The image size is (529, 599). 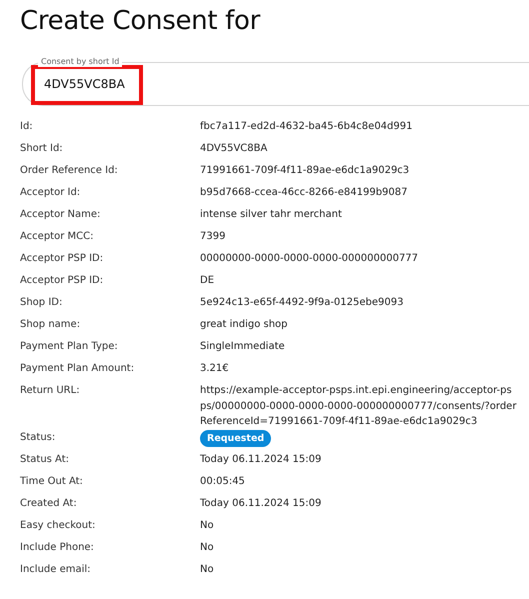 What do you see at coordinates (61, 215) in the screenshot?
I see `detail-label: Acceptor Name:` at bounding box center [61, 215].